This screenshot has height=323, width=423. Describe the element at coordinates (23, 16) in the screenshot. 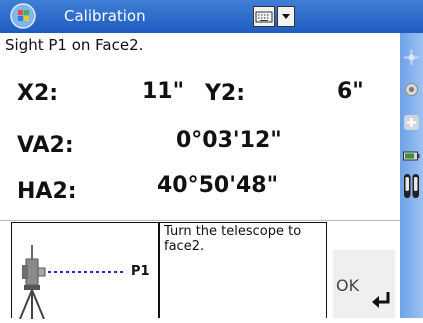

I see `windows-start-icon` at that location.